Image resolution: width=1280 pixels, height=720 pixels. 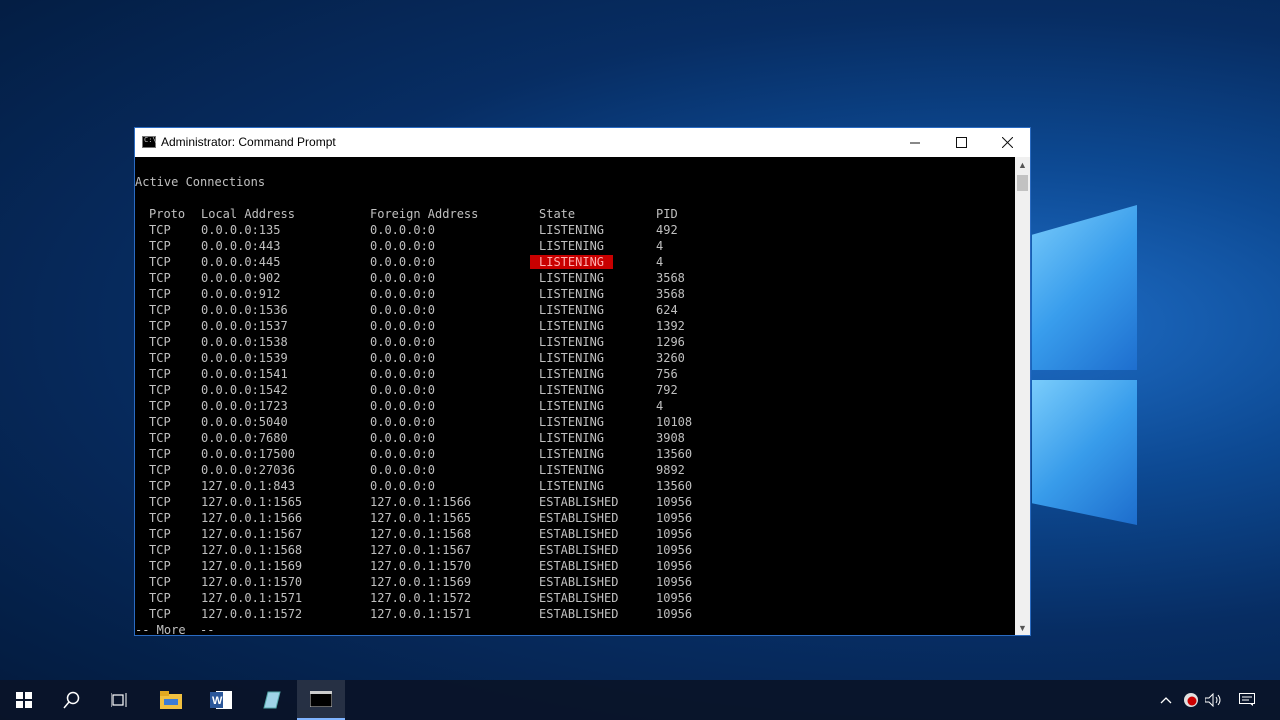 I want to click on scroll-down-icon: ▼, so click(x=1022, y=627).